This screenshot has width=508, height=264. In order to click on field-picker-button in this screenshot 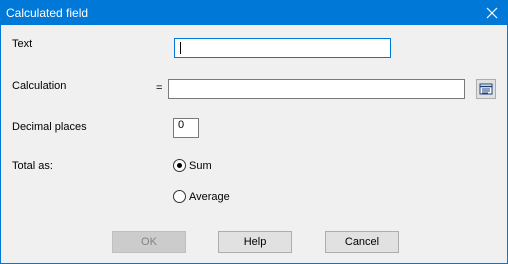, I will do `click(486, 89)`.